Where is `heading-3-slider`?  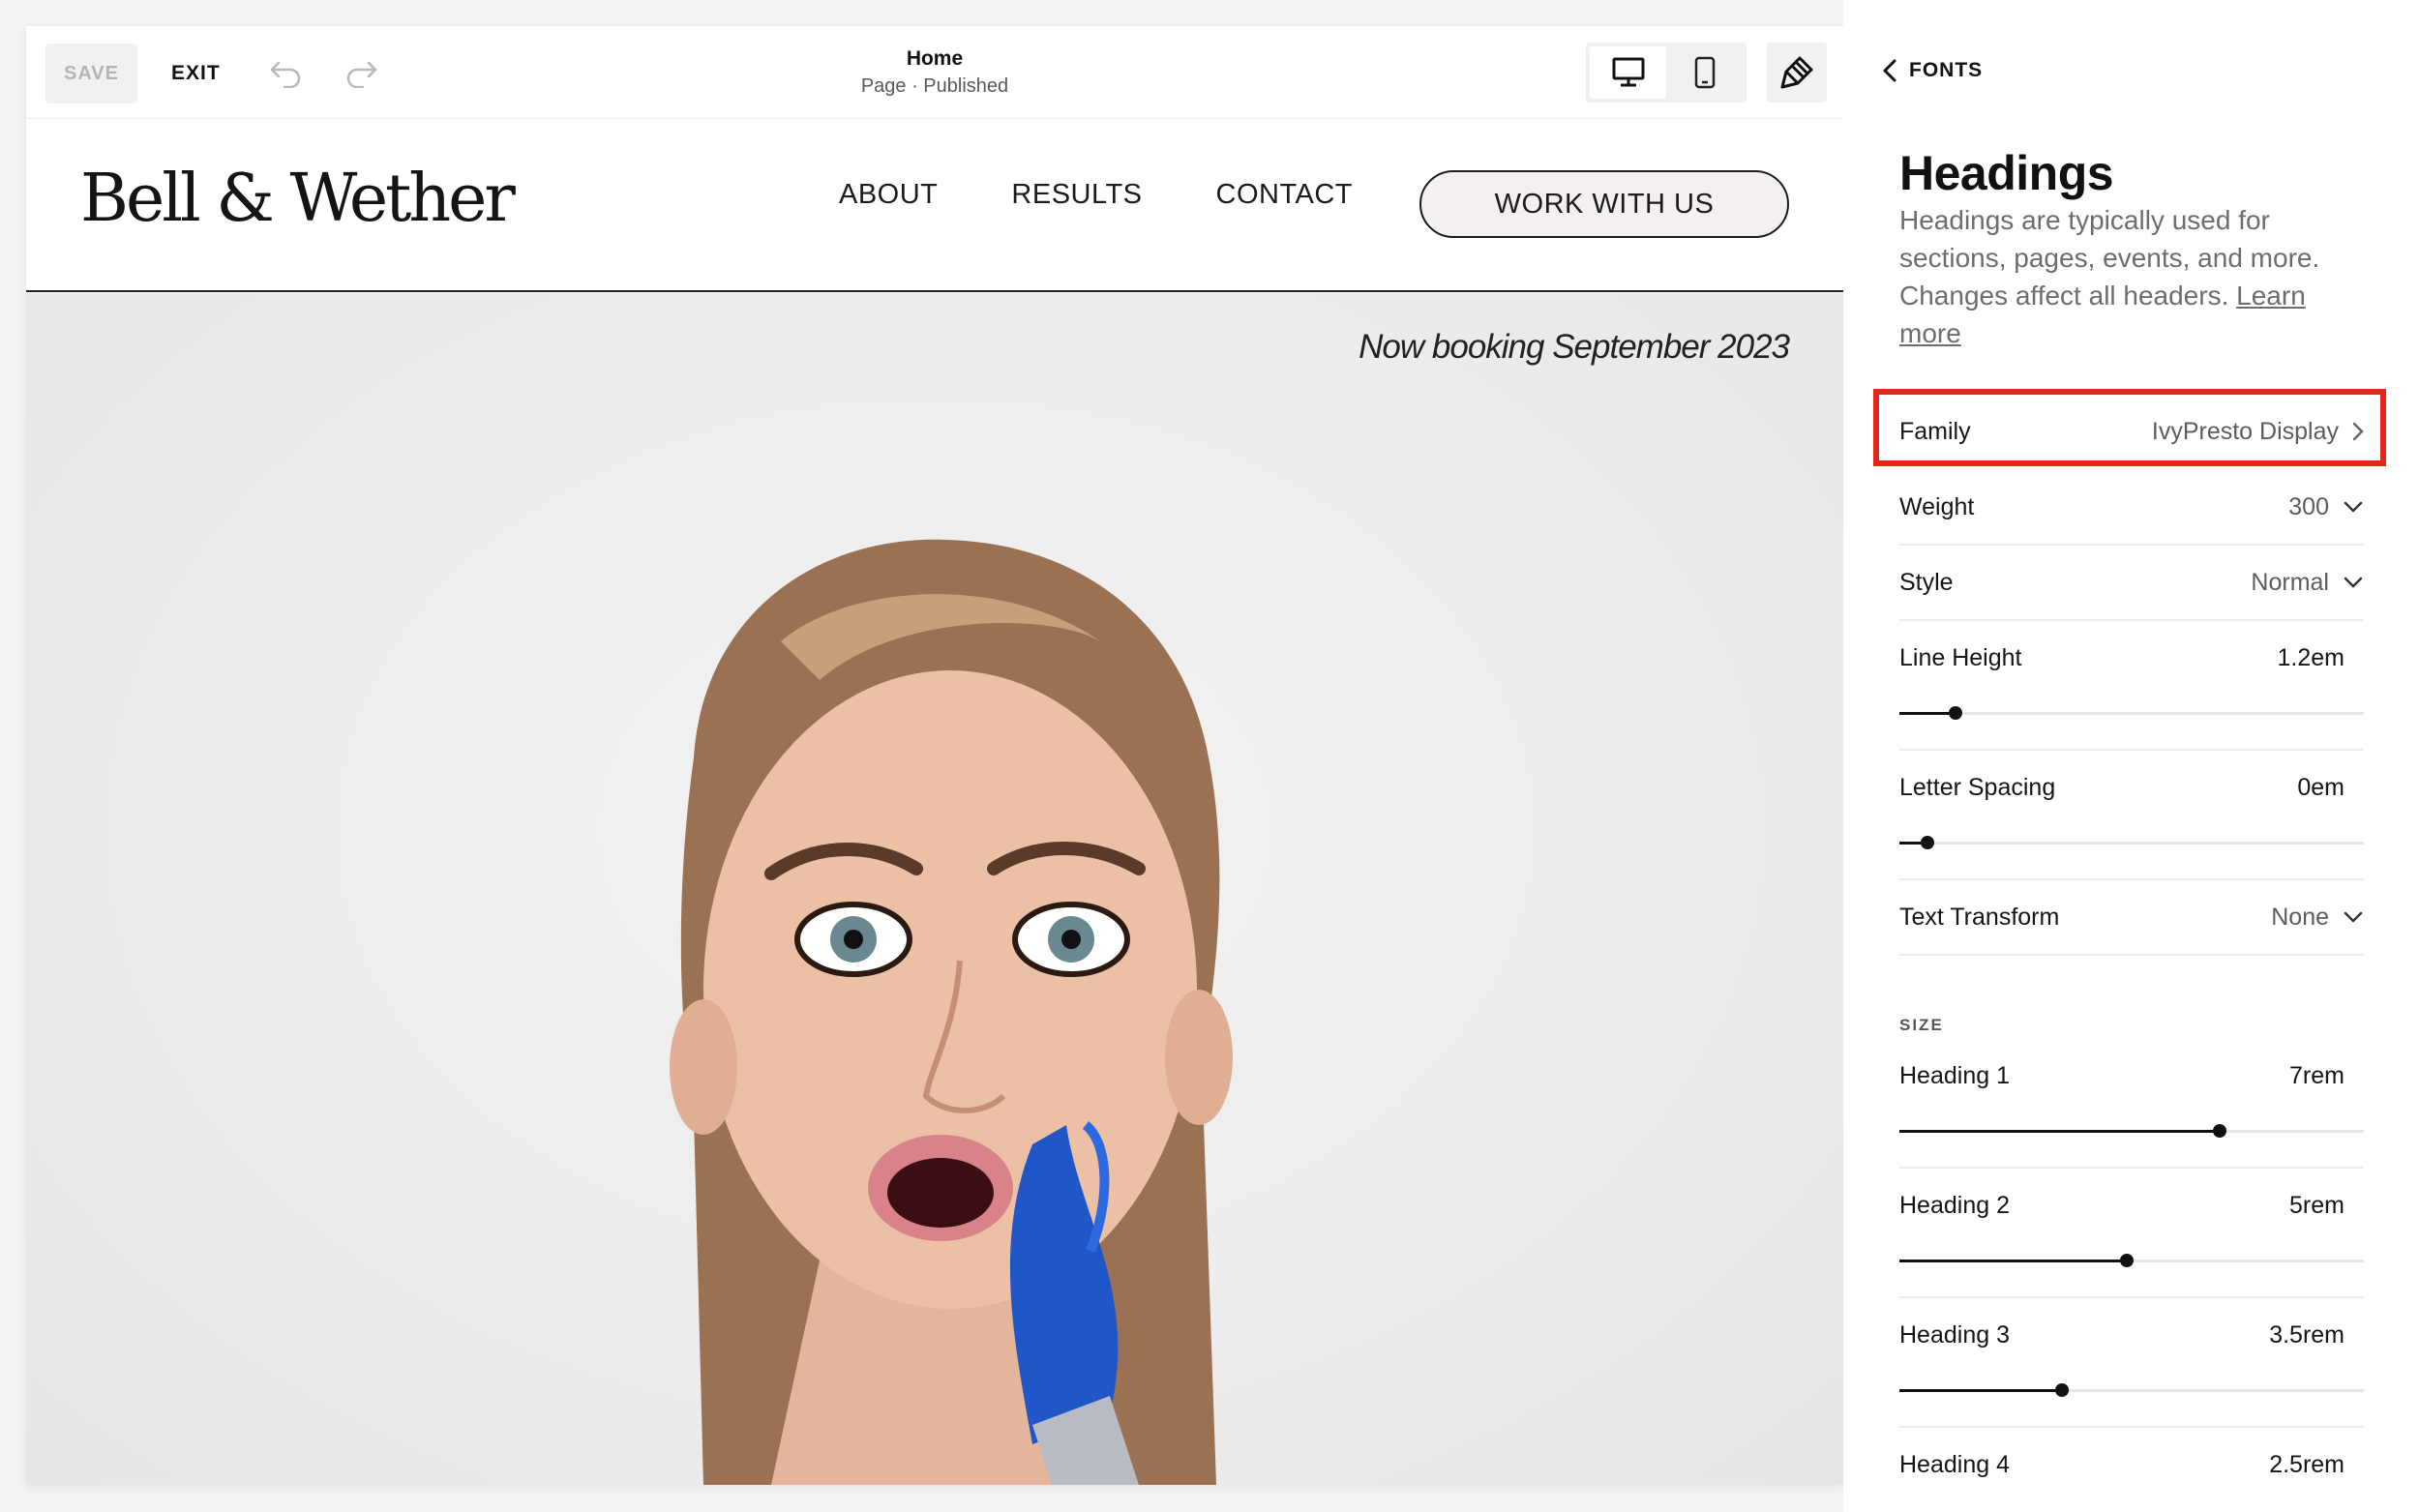 heading-3-slider is located at coordinates (2132, 1391).